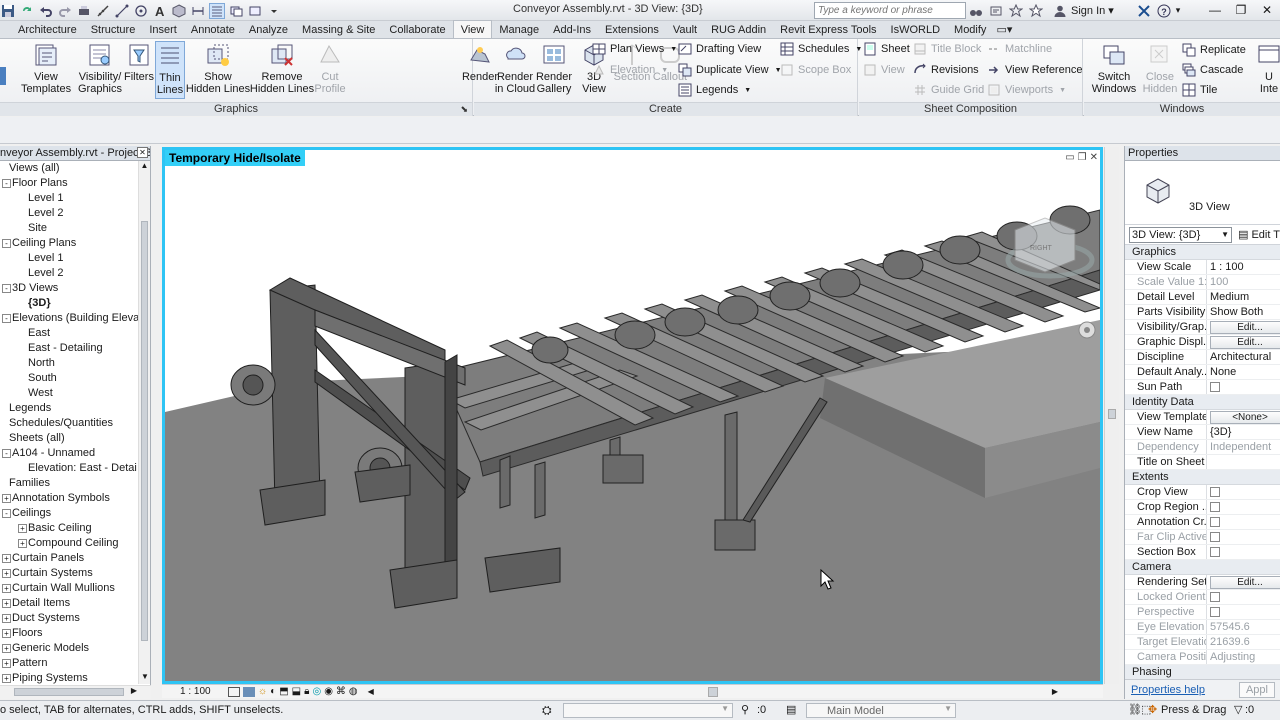  What do you see at coordinates (141, 11) in the screenshot?
I see `tag-icon` at bounding box center [141, 11].